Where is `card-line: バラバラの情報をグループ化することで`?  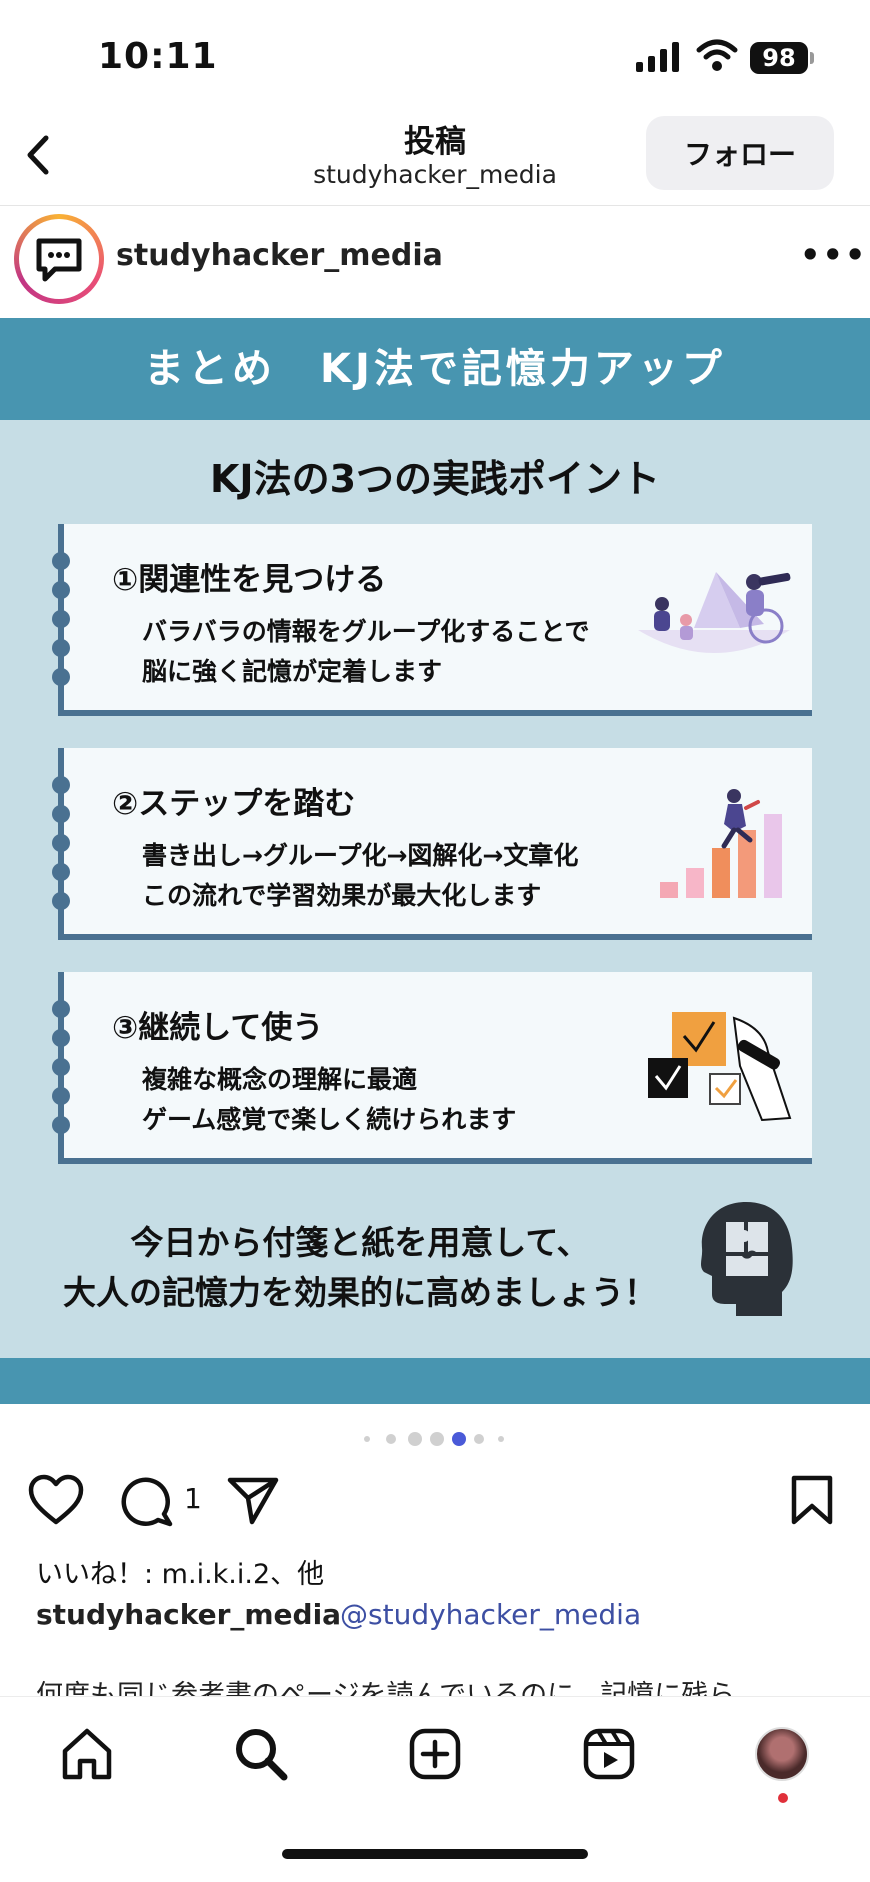
card-line: バラバラの情報をグループ化することで is located at coordinates (366, 631).